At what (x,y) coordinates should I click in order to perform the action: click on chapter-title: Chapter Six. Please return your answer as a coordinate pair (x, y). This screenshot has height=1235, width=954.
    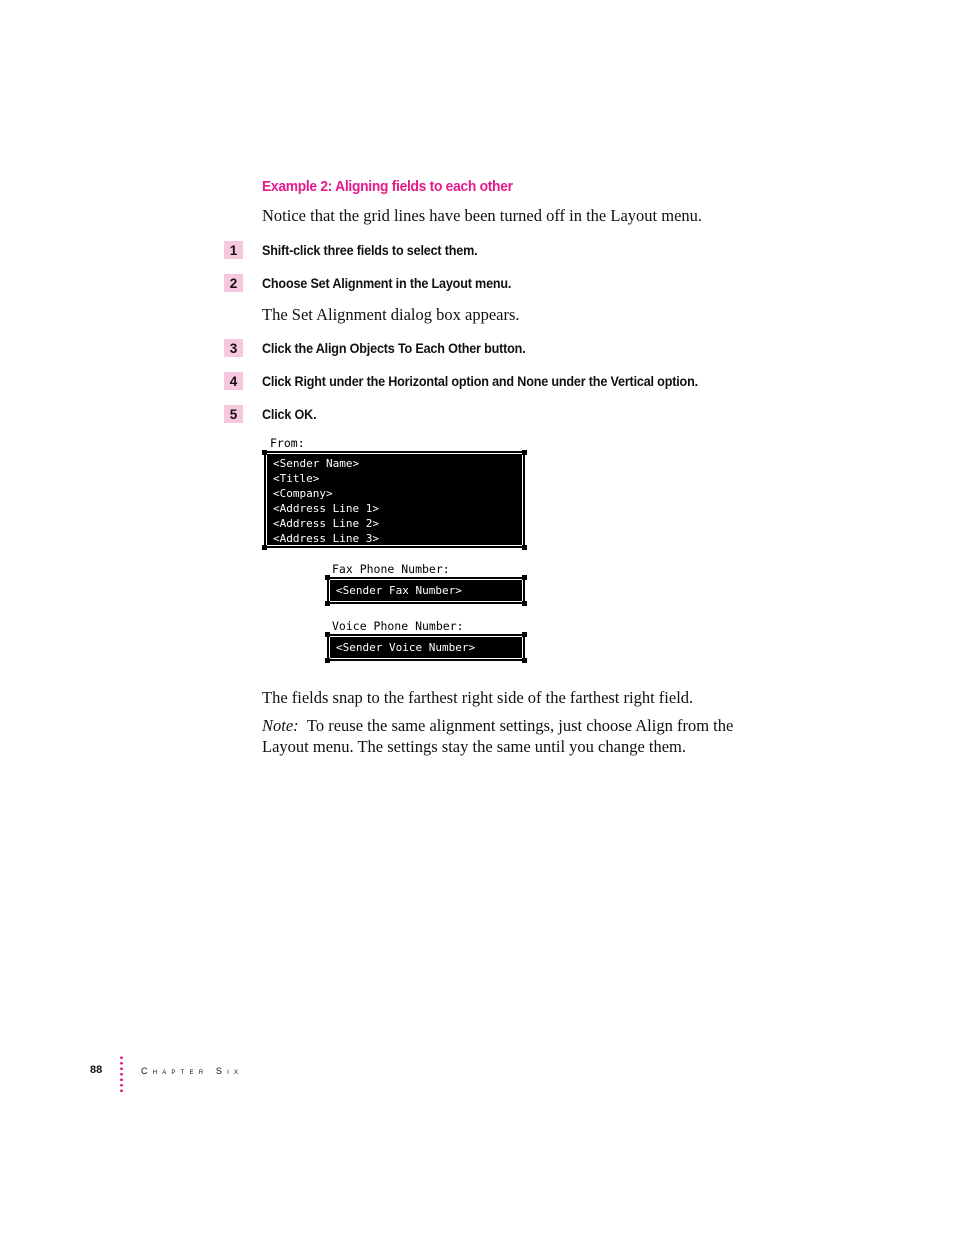
    Looking at the image, I should click on (192, 1071).